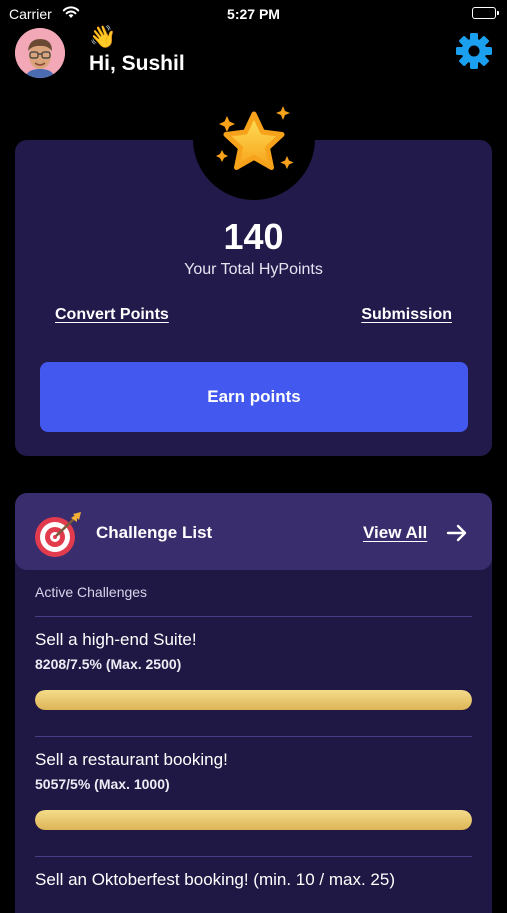  What do you see at coordinates (457, 533) in the screenshot?
I see `arrow-right-icon` at bounding box center [457, 533].